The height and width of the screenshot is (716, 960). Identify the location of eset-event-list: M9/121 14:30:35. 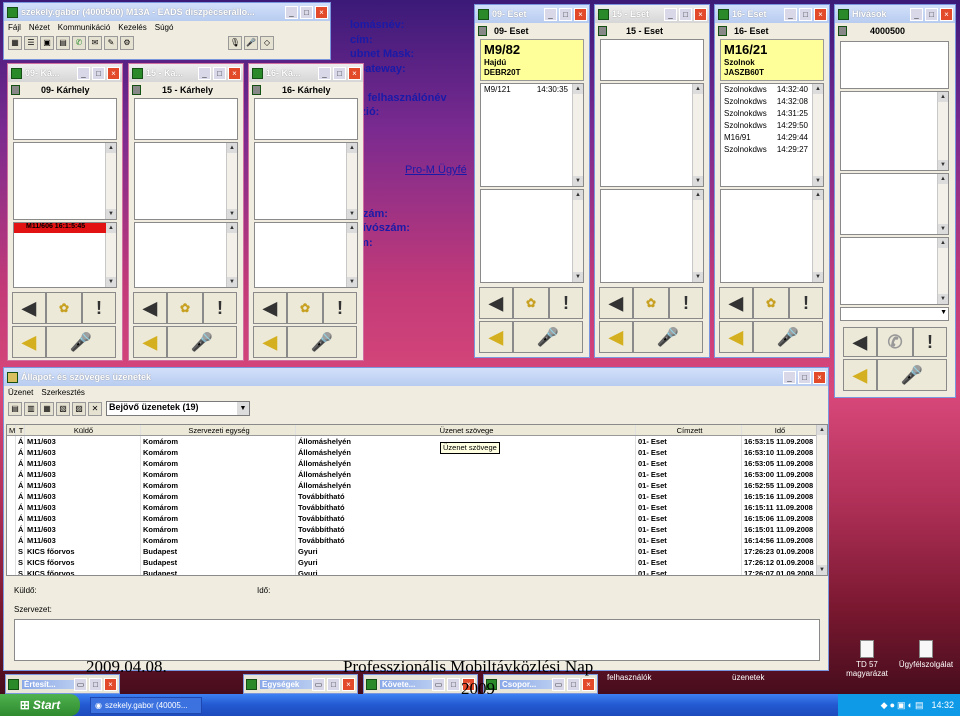
(532, 135).